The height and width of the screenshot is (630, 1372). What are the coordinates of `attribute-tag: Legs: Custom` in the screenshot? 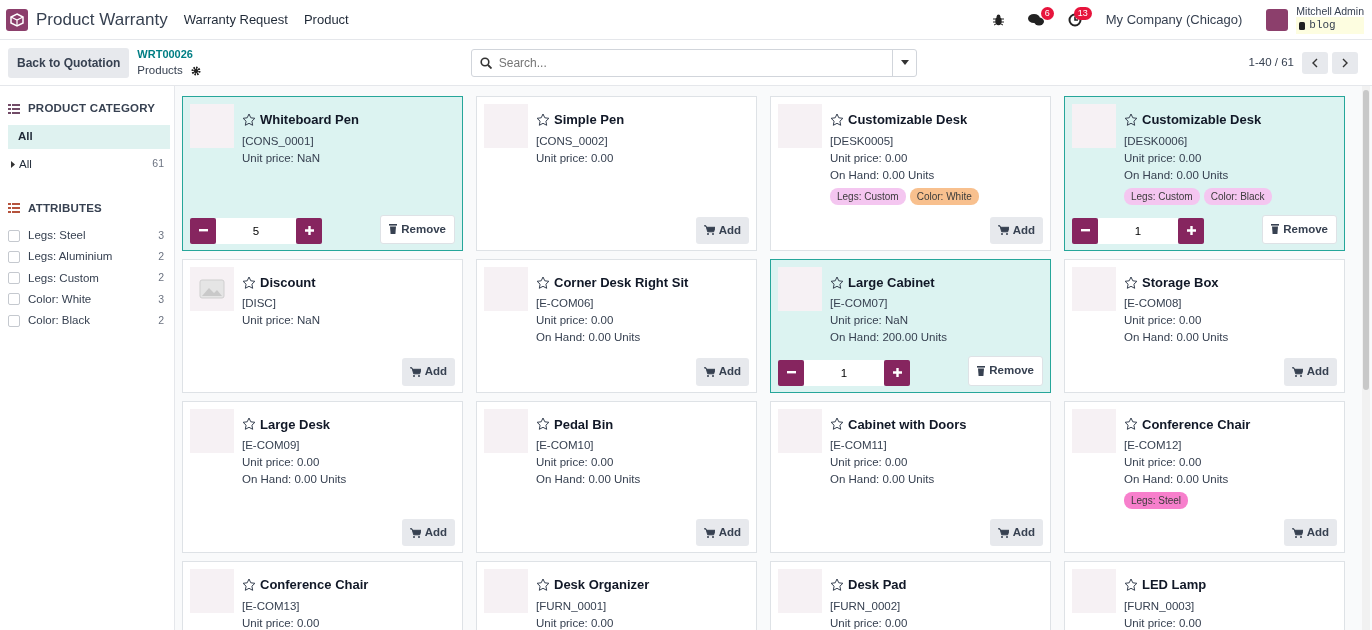 It's located at (868, 196).